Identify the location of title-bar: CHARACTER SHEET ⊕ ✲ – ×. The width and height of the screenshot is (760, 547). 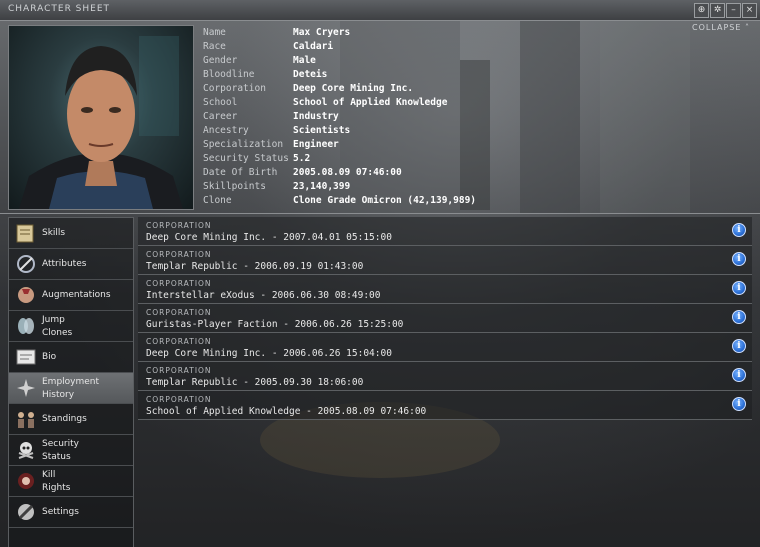
(380, 10).